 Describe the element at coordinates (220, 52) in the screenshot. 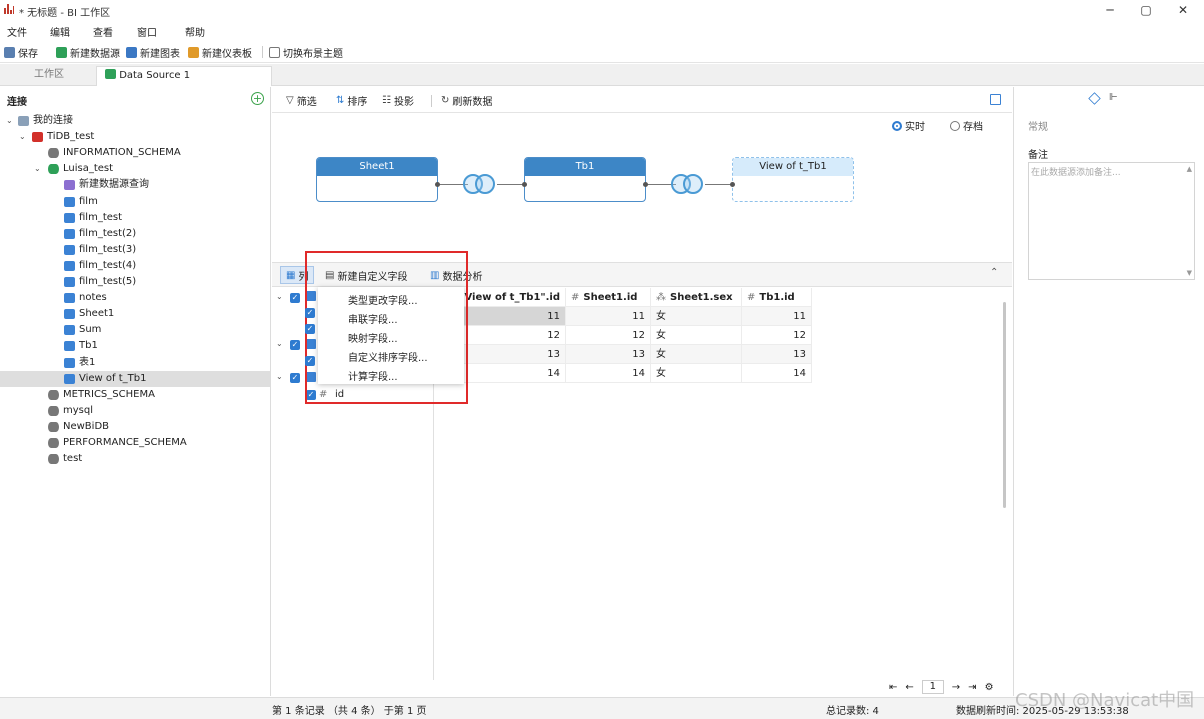

I see `new-dashboard-button: 新建仪表板` at that location.